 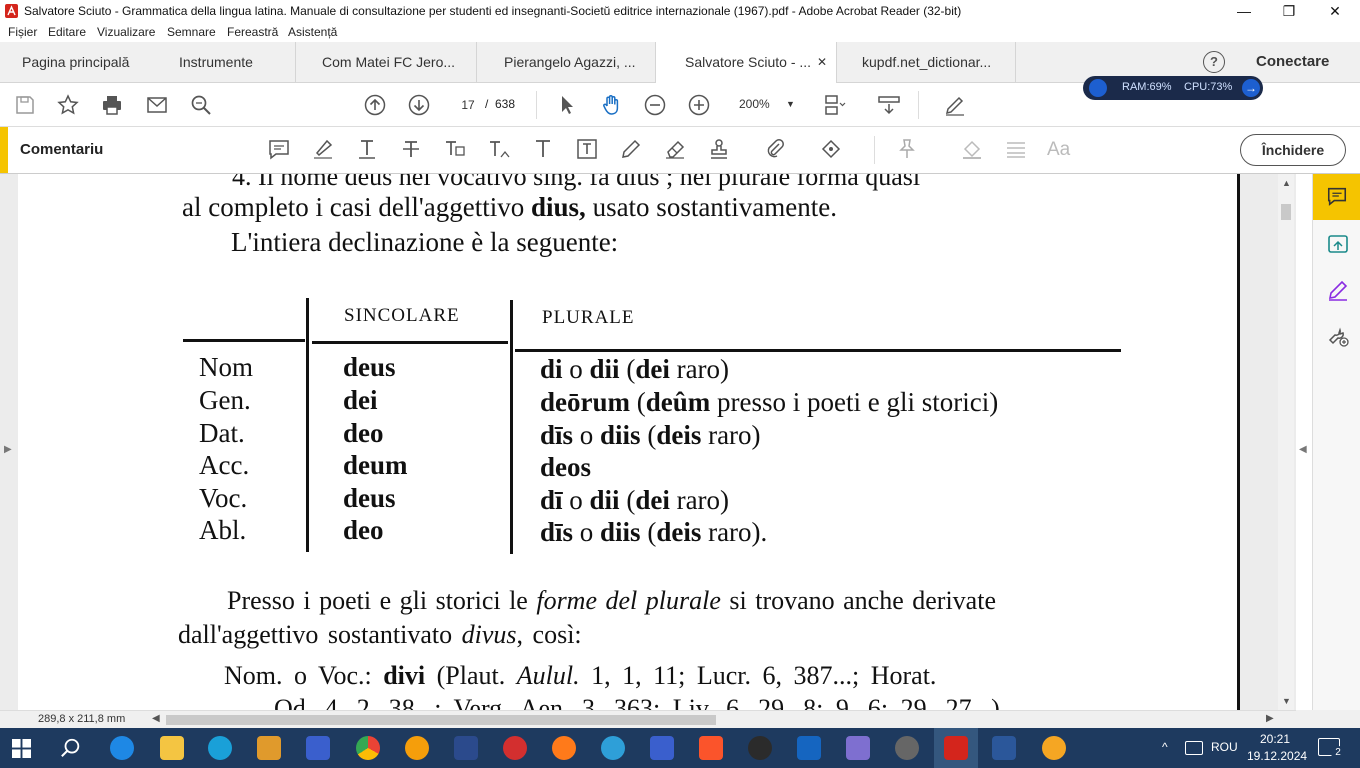 I want to click on menu-file: Fișier, so click(x=22, y=32).